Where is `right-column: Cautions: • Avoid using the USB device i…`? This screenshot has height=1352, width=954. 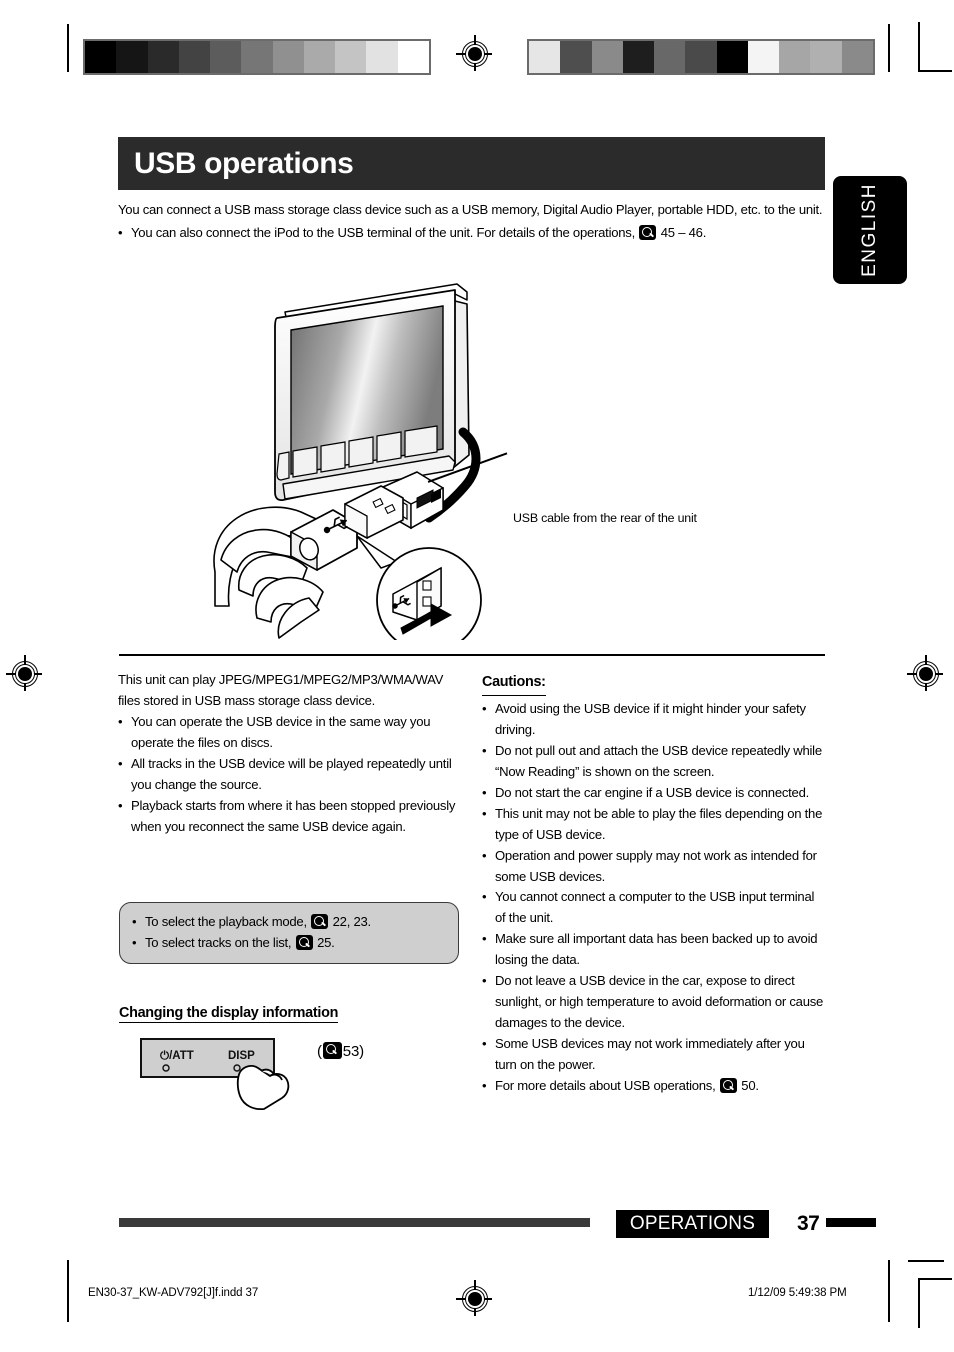 right-column: Cautions: • Avoid using the USB device i… is located at coordinates (653, 884).